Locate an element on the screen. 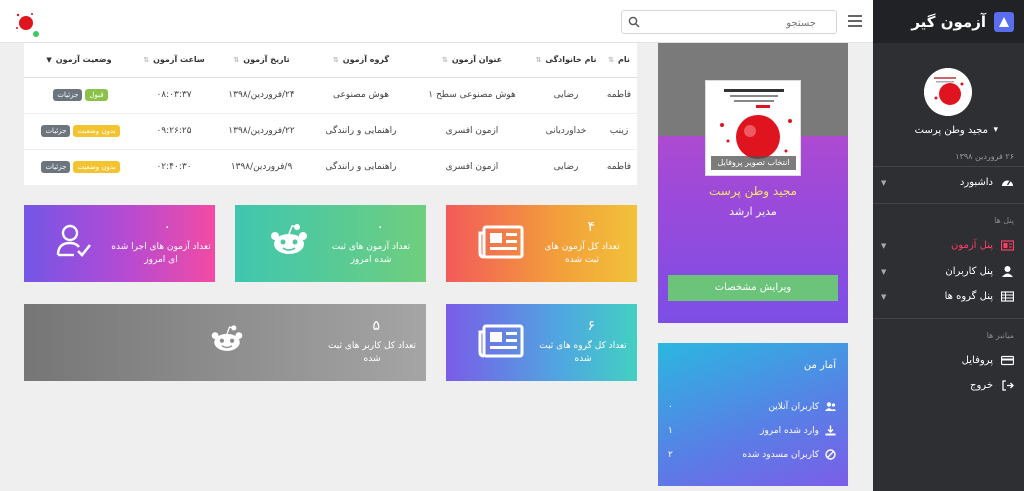 The height and width of the screenshot is (491, 1024). logout-icon is located at coordinates (1007, 385).